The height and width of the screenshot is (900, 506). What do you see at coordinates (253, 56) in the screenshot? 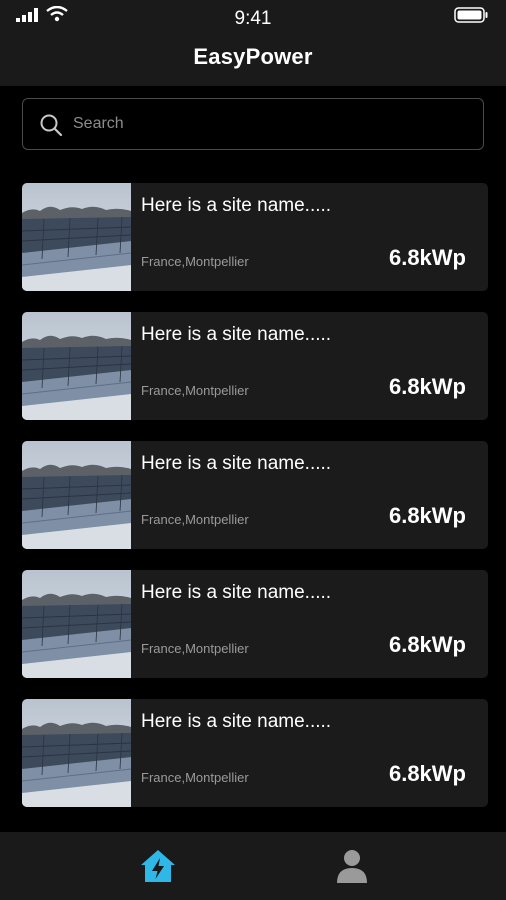
I see `page-title: EasyPower` at bounding box center [253, 56].